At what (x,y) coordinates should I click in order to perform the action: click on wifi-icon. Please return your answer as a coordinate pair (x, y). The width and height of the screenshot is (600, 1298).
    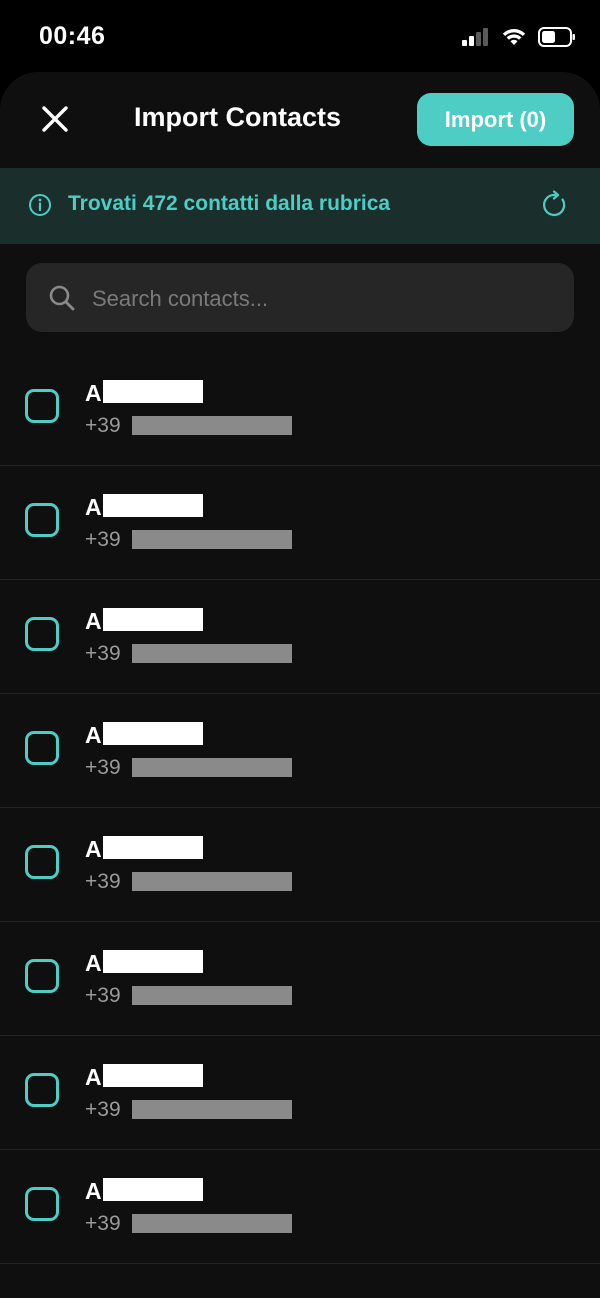
    Looking at the image, I should click on (514, 37).